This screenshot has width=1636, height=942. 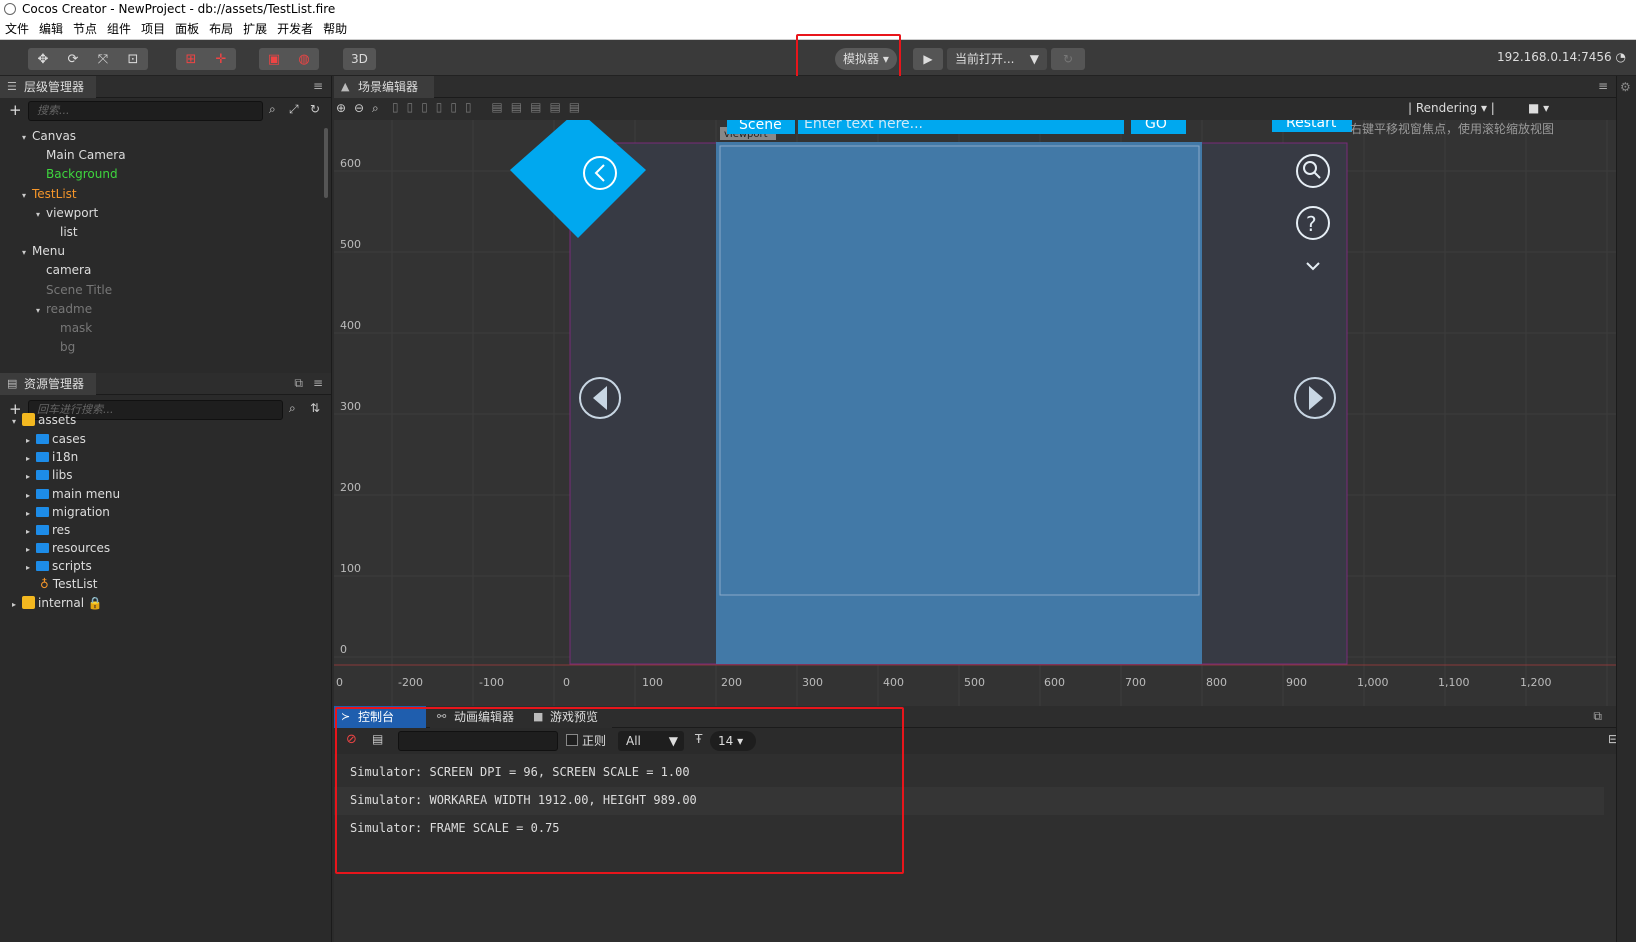 What do you see at coordinates (81, 155) in the screenshot?
I see `hierarchy-node: Main Camera` at bounding box center [81, 155].